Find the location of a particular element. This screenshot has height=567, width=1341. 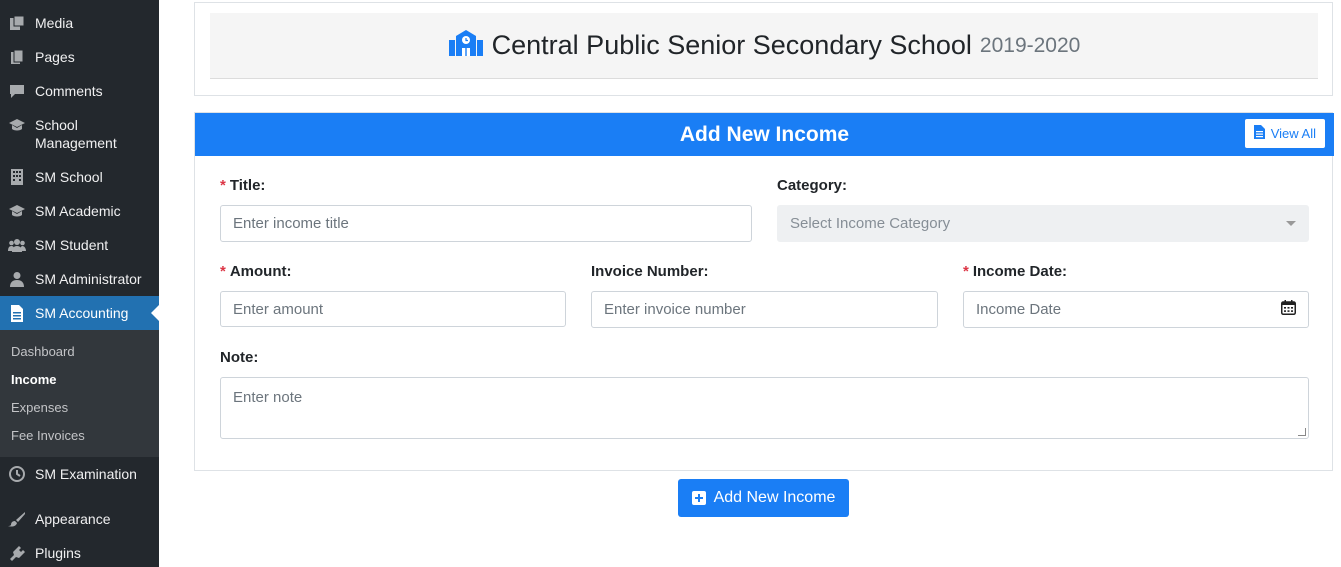

submenu-item-dashboard: Dashboard is located at coordinates (43, 351).